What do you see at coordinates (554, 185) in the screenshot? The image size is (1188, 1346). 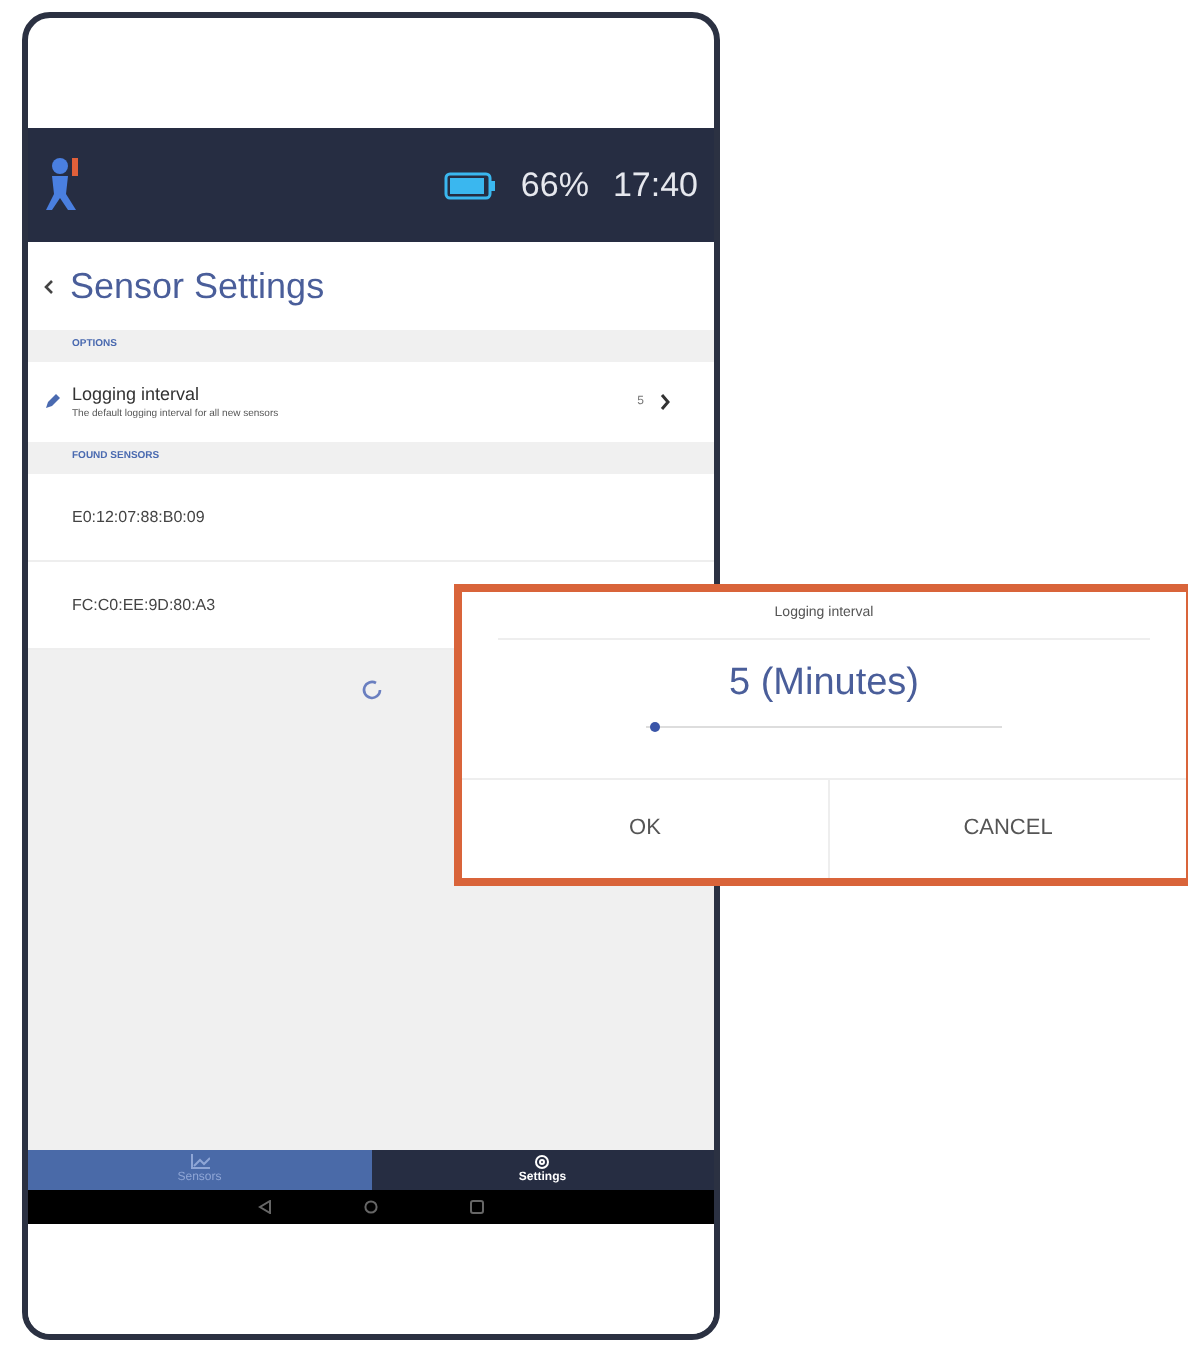 I see `battery-percent: 66%` at bounding box center [554, 185].